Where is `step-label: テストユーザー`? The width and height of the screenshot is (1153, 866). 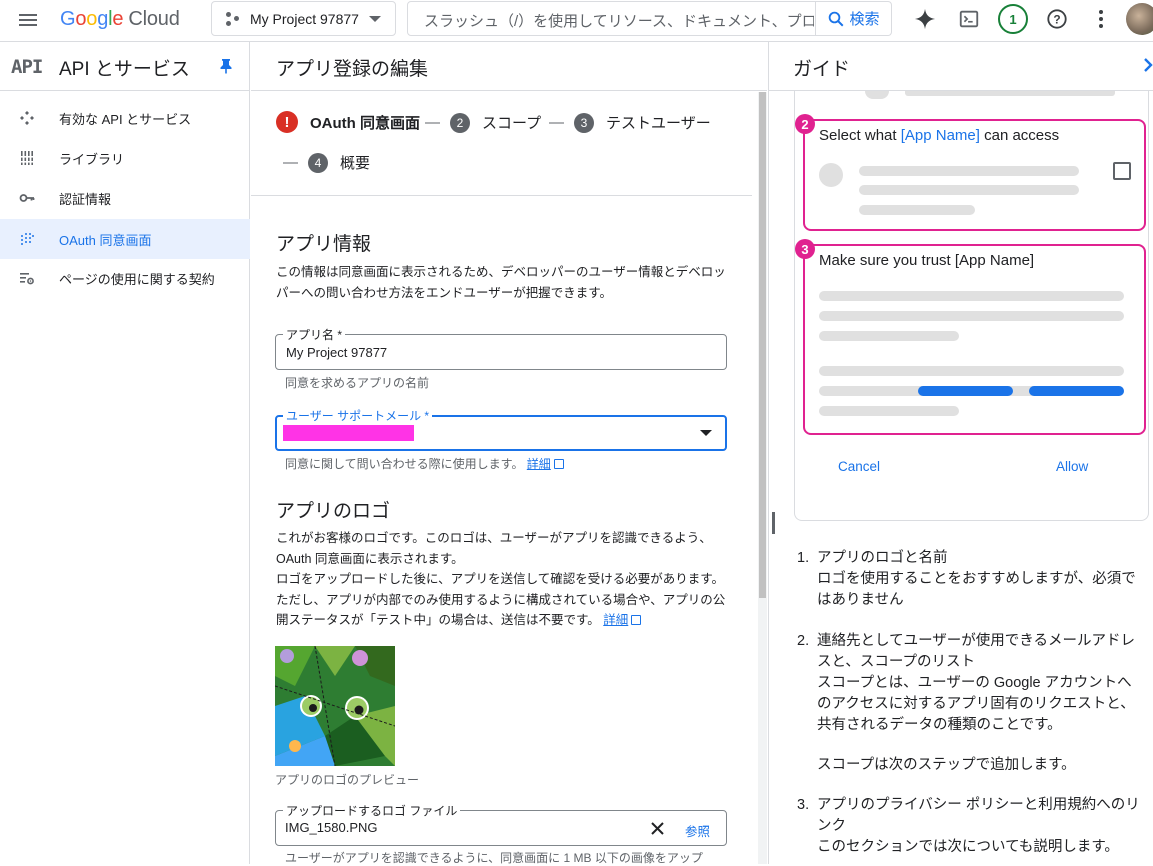 step-label: テストユーザー is located at coordinates (658, 123).